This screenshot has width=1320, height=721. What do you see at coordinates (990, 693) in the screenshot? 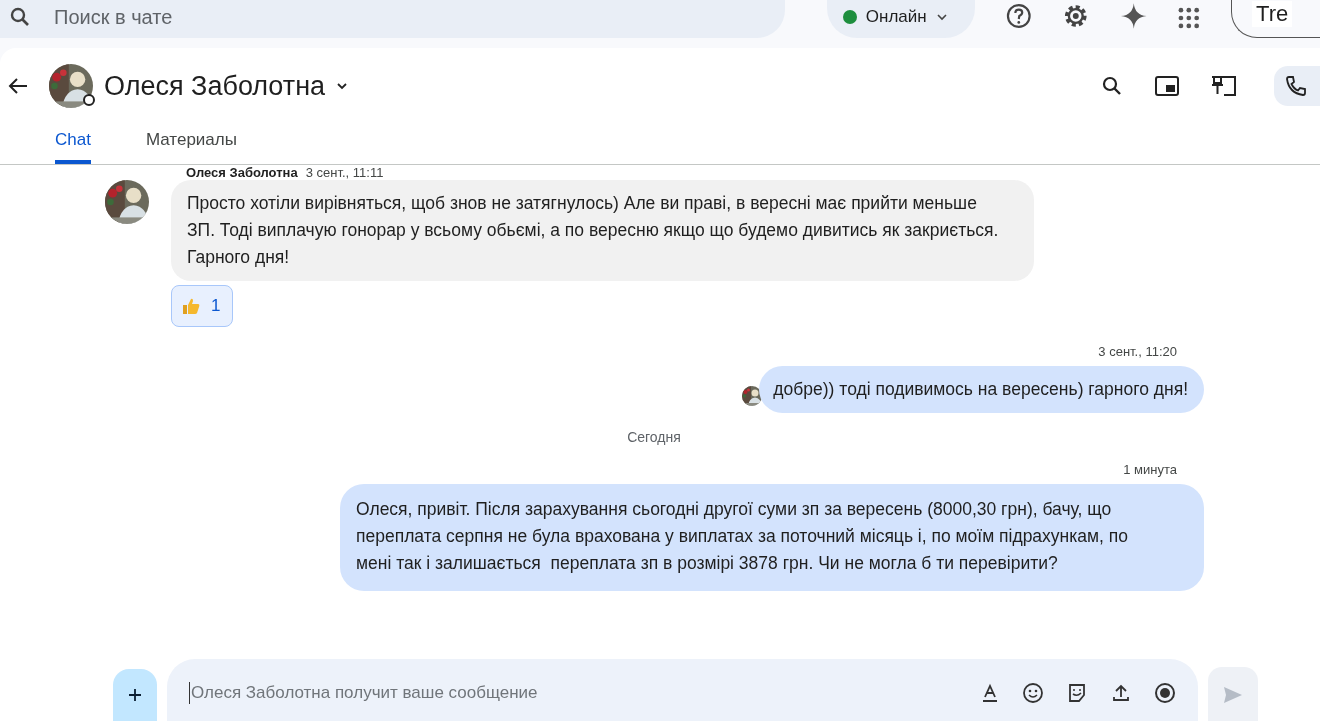
I see `text-format-icon` at bounding box center [990, 693].